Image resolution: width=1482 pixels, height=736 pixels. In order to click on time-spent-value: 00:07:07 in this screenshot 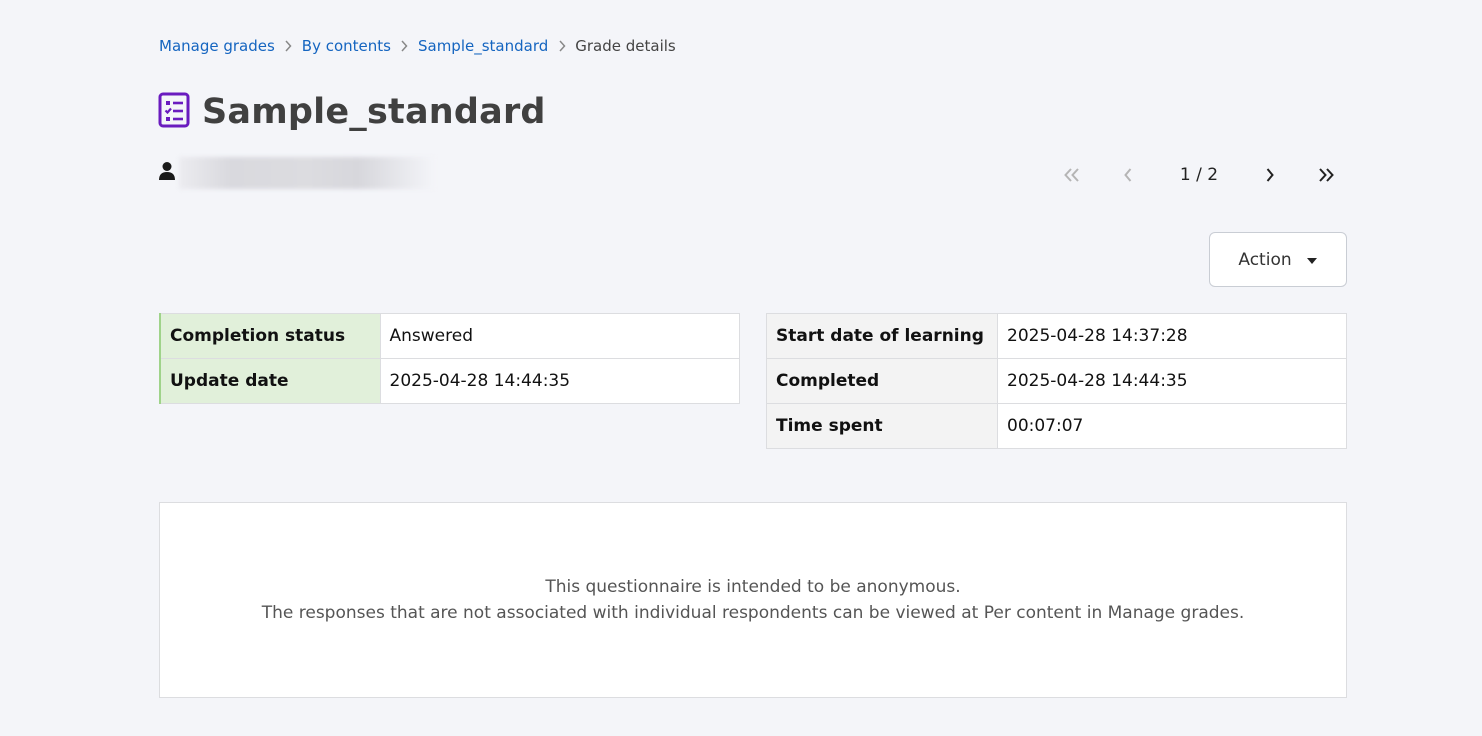, I will do `click(1172, 426)`.